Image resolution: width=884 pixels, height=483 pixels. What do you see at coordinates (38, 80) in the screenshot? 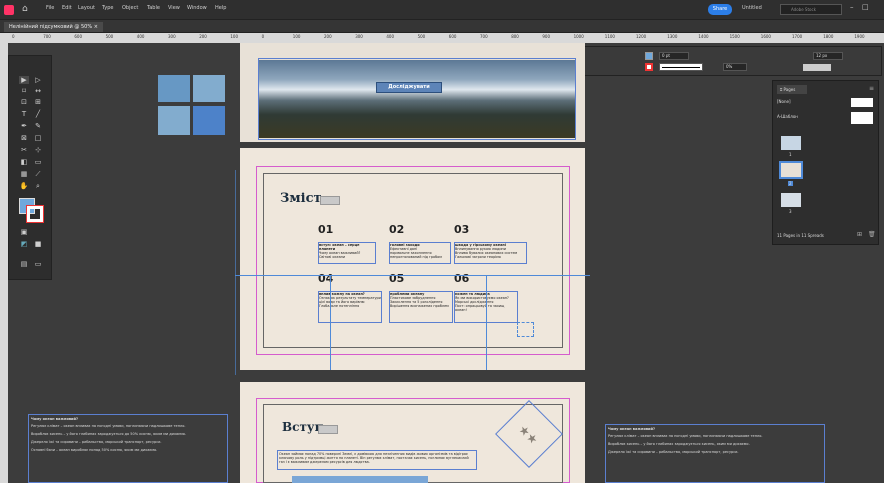
I see `direct-selection-tool-icon: ▷` at bounding box center [38, 80].